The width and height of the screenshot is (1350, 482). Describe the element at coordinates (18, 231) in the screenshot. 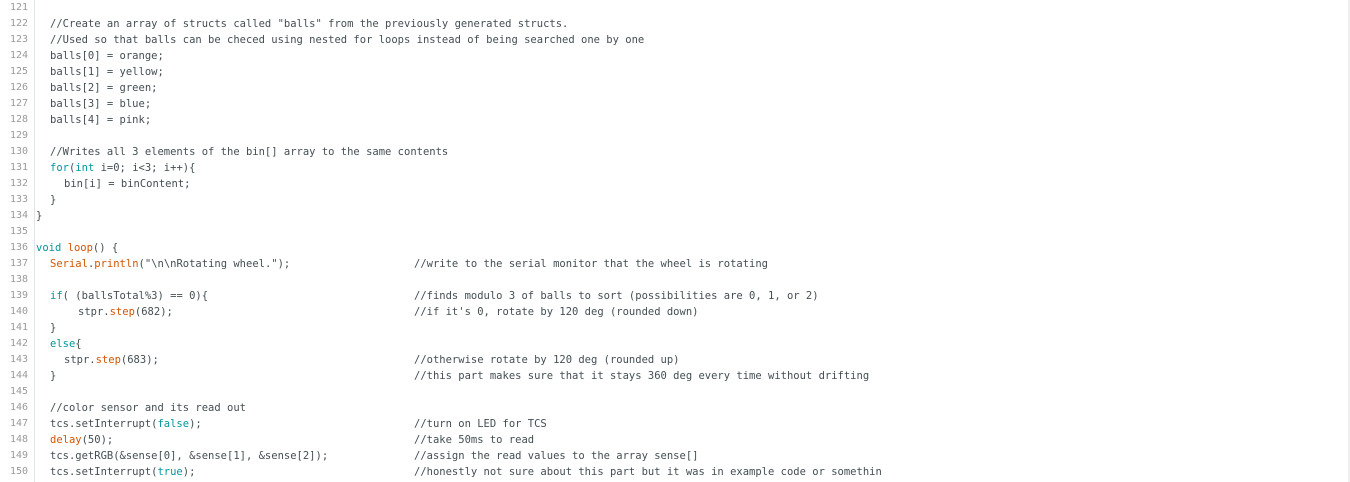

I see `line-number: 135` at that location.